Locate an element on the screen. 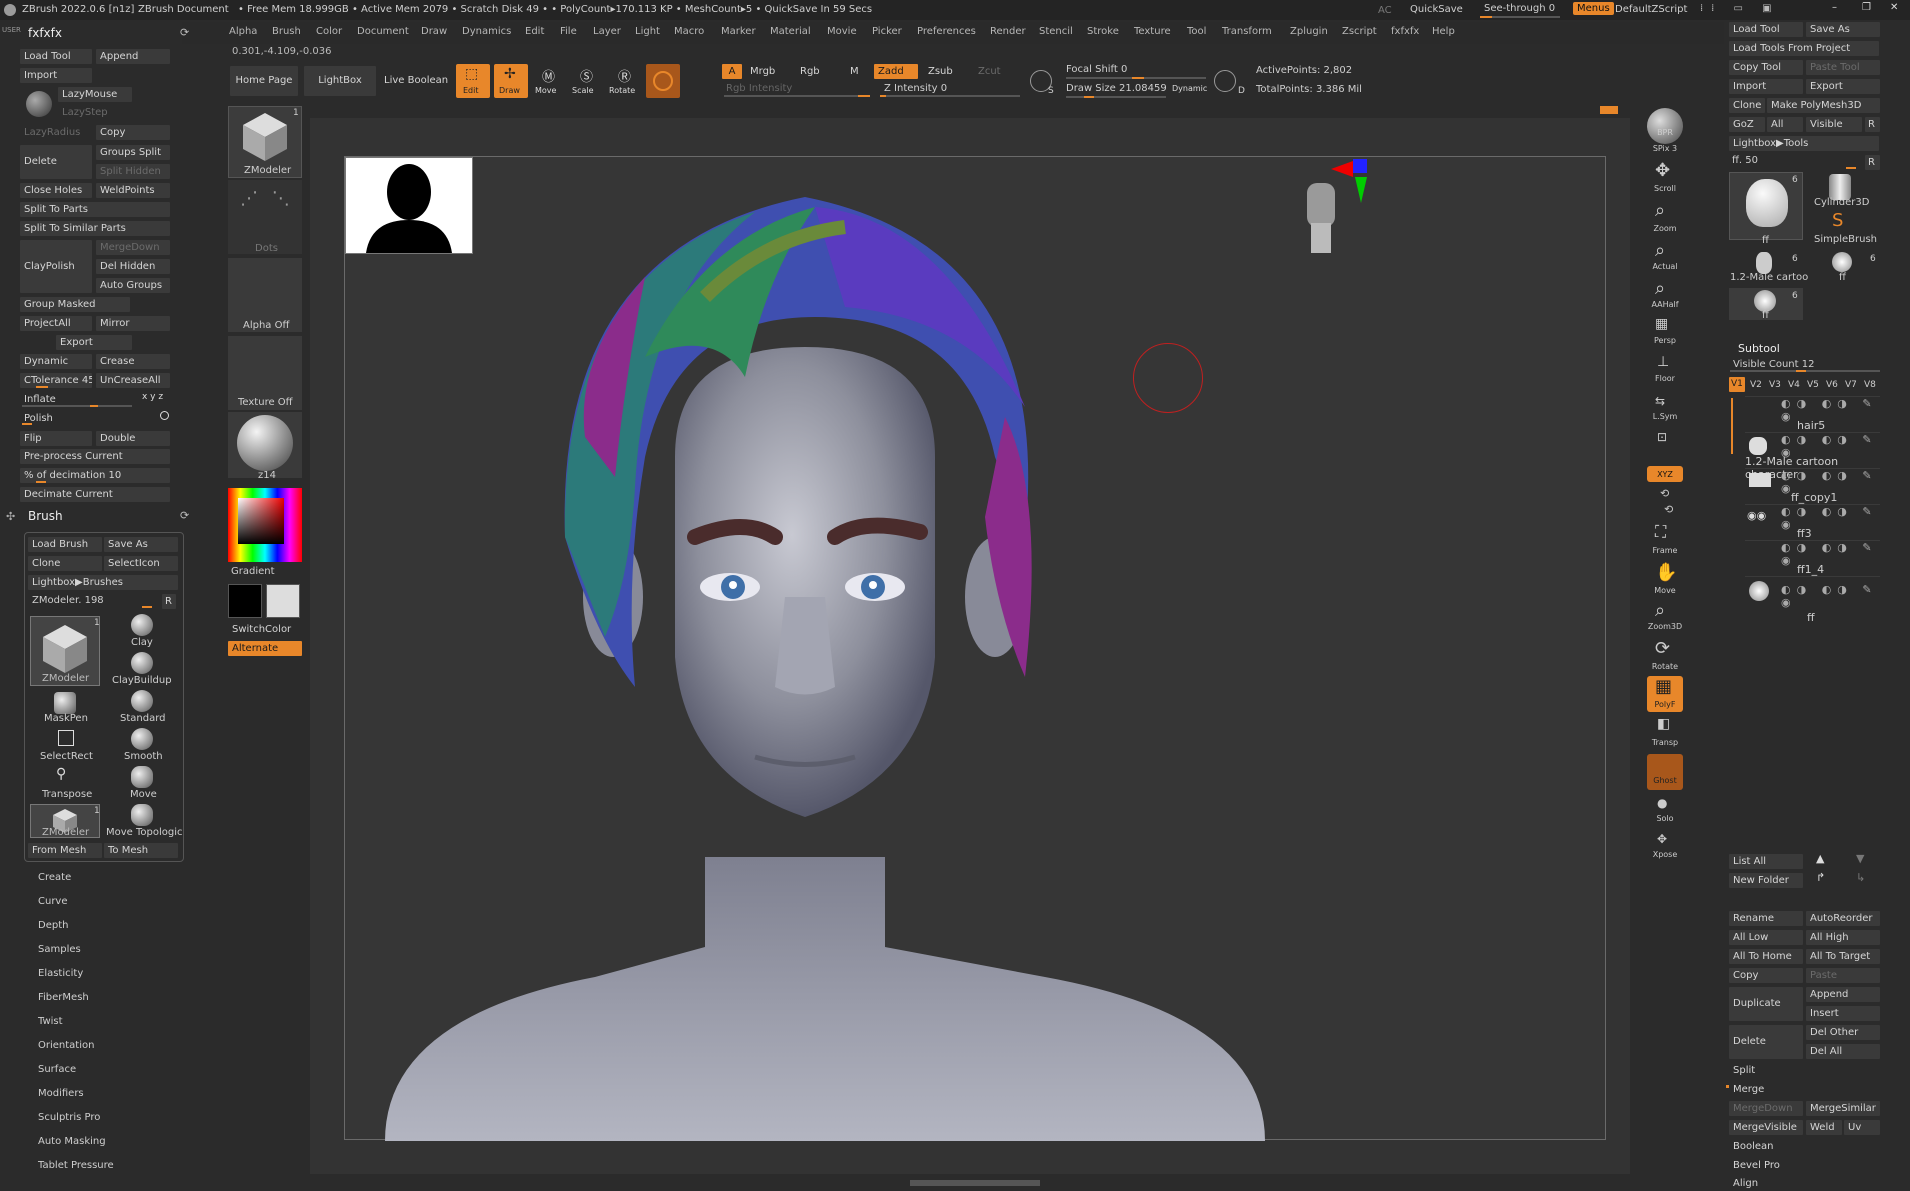 The width and height of the screenshot is (1910, 1191). close-holes-button: Close Holes is located at coordinates (56, 190).